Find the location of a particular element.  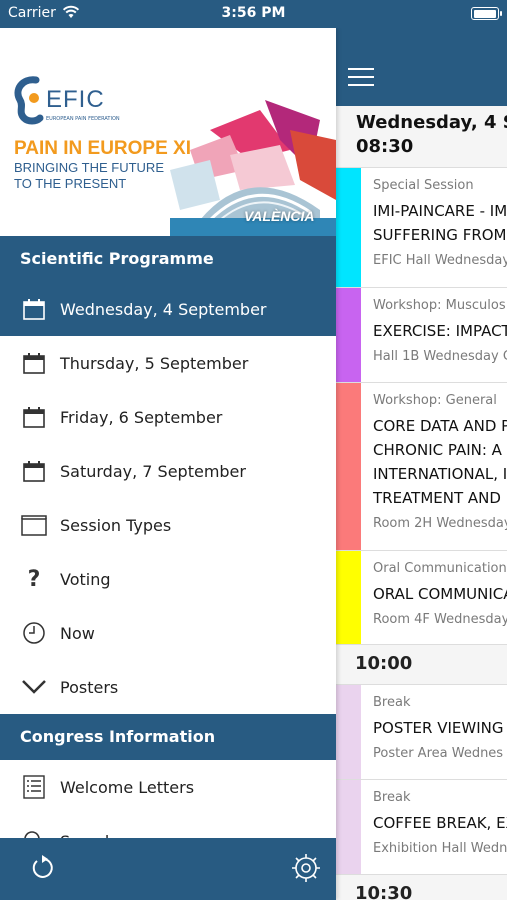

nav-item-voting: ? Voting is located at coordinates (168, 579).